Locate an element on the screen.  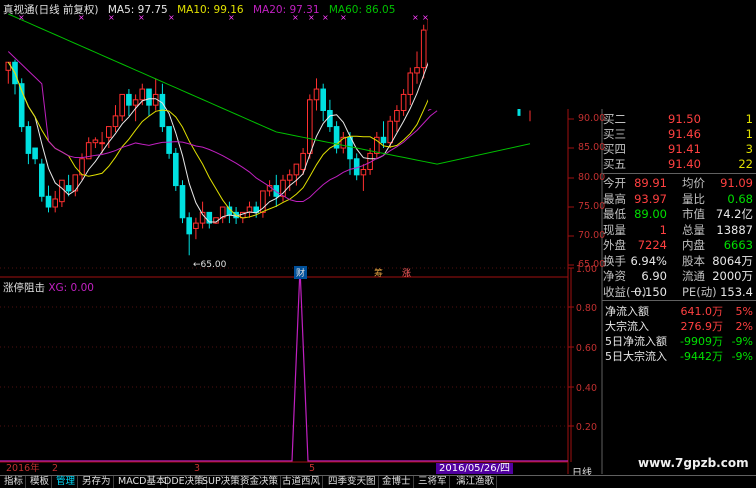
bid-row: 买五 91.40 22 is located at coordinates (679, 164).